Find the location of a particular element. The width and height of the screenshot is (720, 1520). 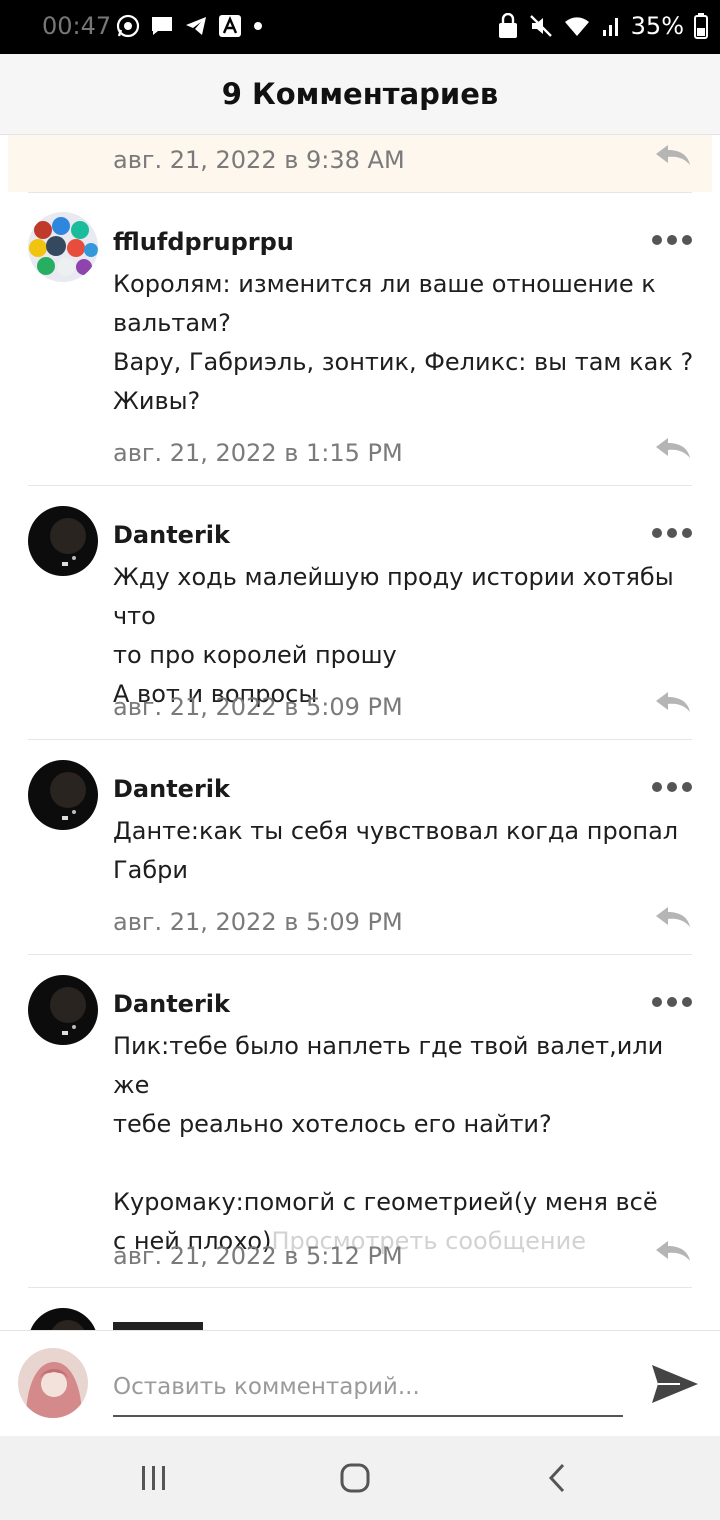

comment-line: Габри is located at coordinates (150, 870).